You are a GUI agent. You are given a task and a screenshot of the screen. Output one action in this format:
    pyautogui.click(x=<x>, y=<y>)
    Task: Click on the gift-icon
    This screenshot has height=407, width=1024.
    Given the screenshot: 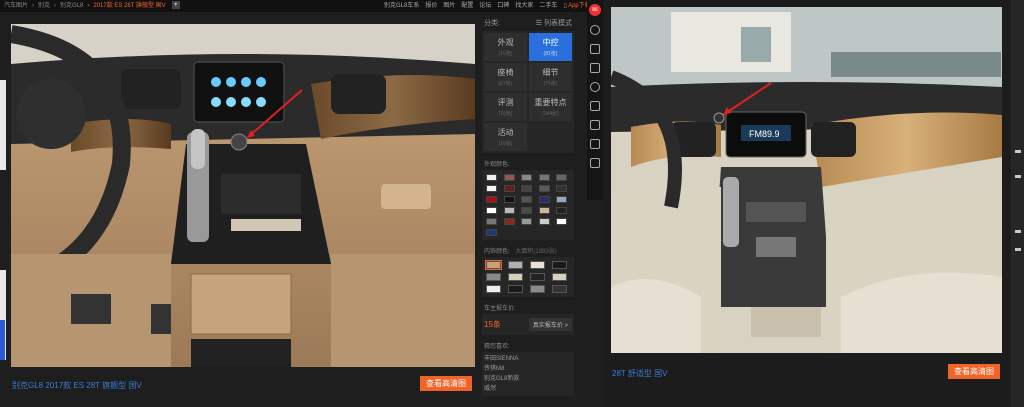 What is the action you would take?
    pyautogui.click(x=595, y=163)
    